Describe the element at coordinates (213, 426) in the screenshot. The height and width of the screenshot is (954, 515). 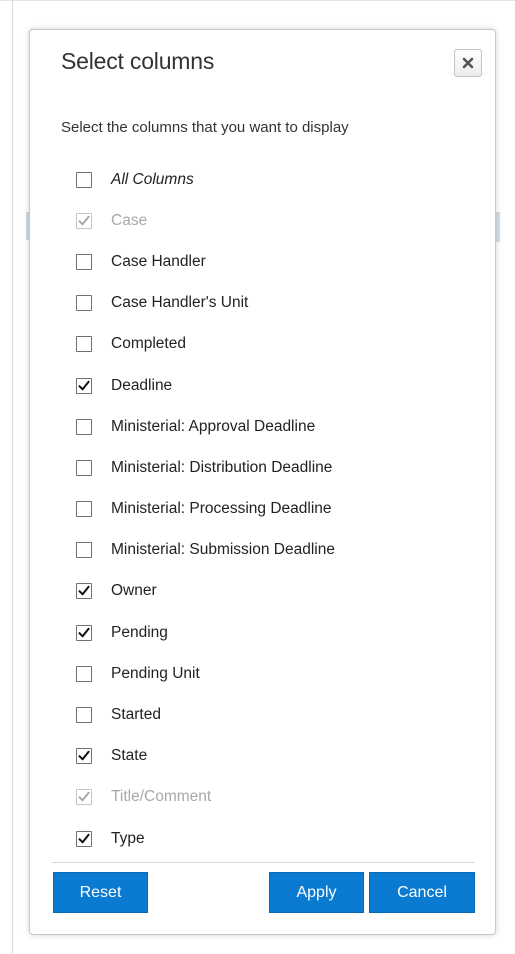
I see `column-option-label: Ministerial: Approval Deadline` at that location.